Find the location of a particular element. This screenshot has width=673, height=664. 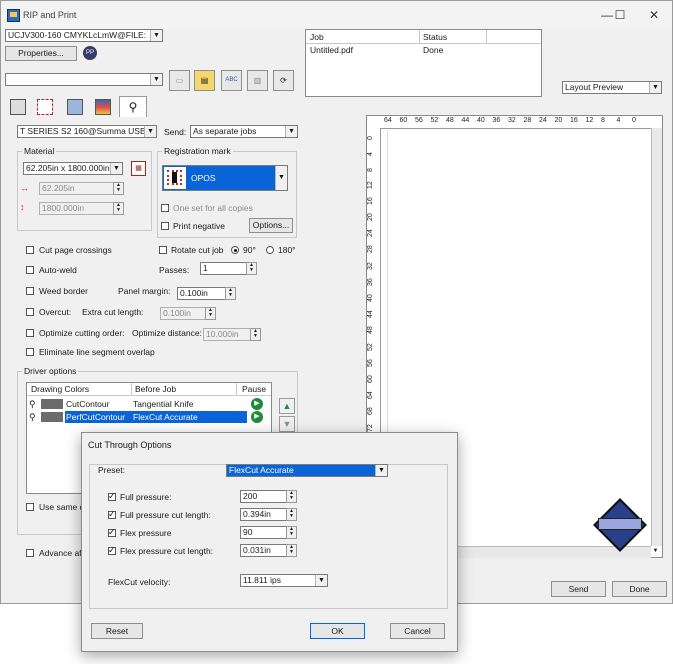

send-mode-select: As separate jobs ▼ is located at coordinates (244, 131).